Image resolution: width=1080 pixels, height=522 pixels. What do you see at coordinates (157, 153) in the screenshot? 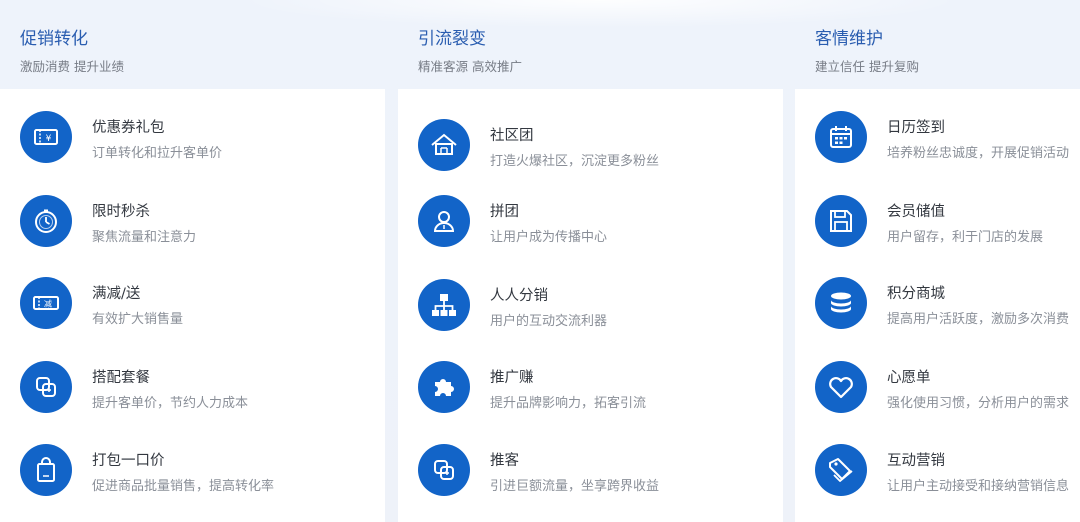
I see `feature-desc: 订单转化和拉升客单价` at bounding box center [157, 153].